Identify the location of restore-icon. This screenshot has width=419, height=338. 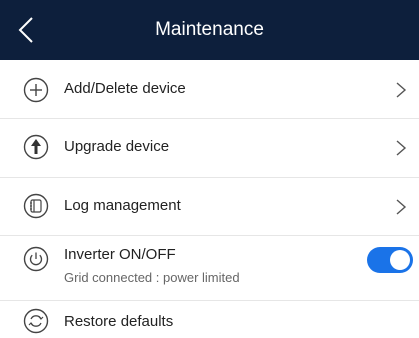
(36, 321).